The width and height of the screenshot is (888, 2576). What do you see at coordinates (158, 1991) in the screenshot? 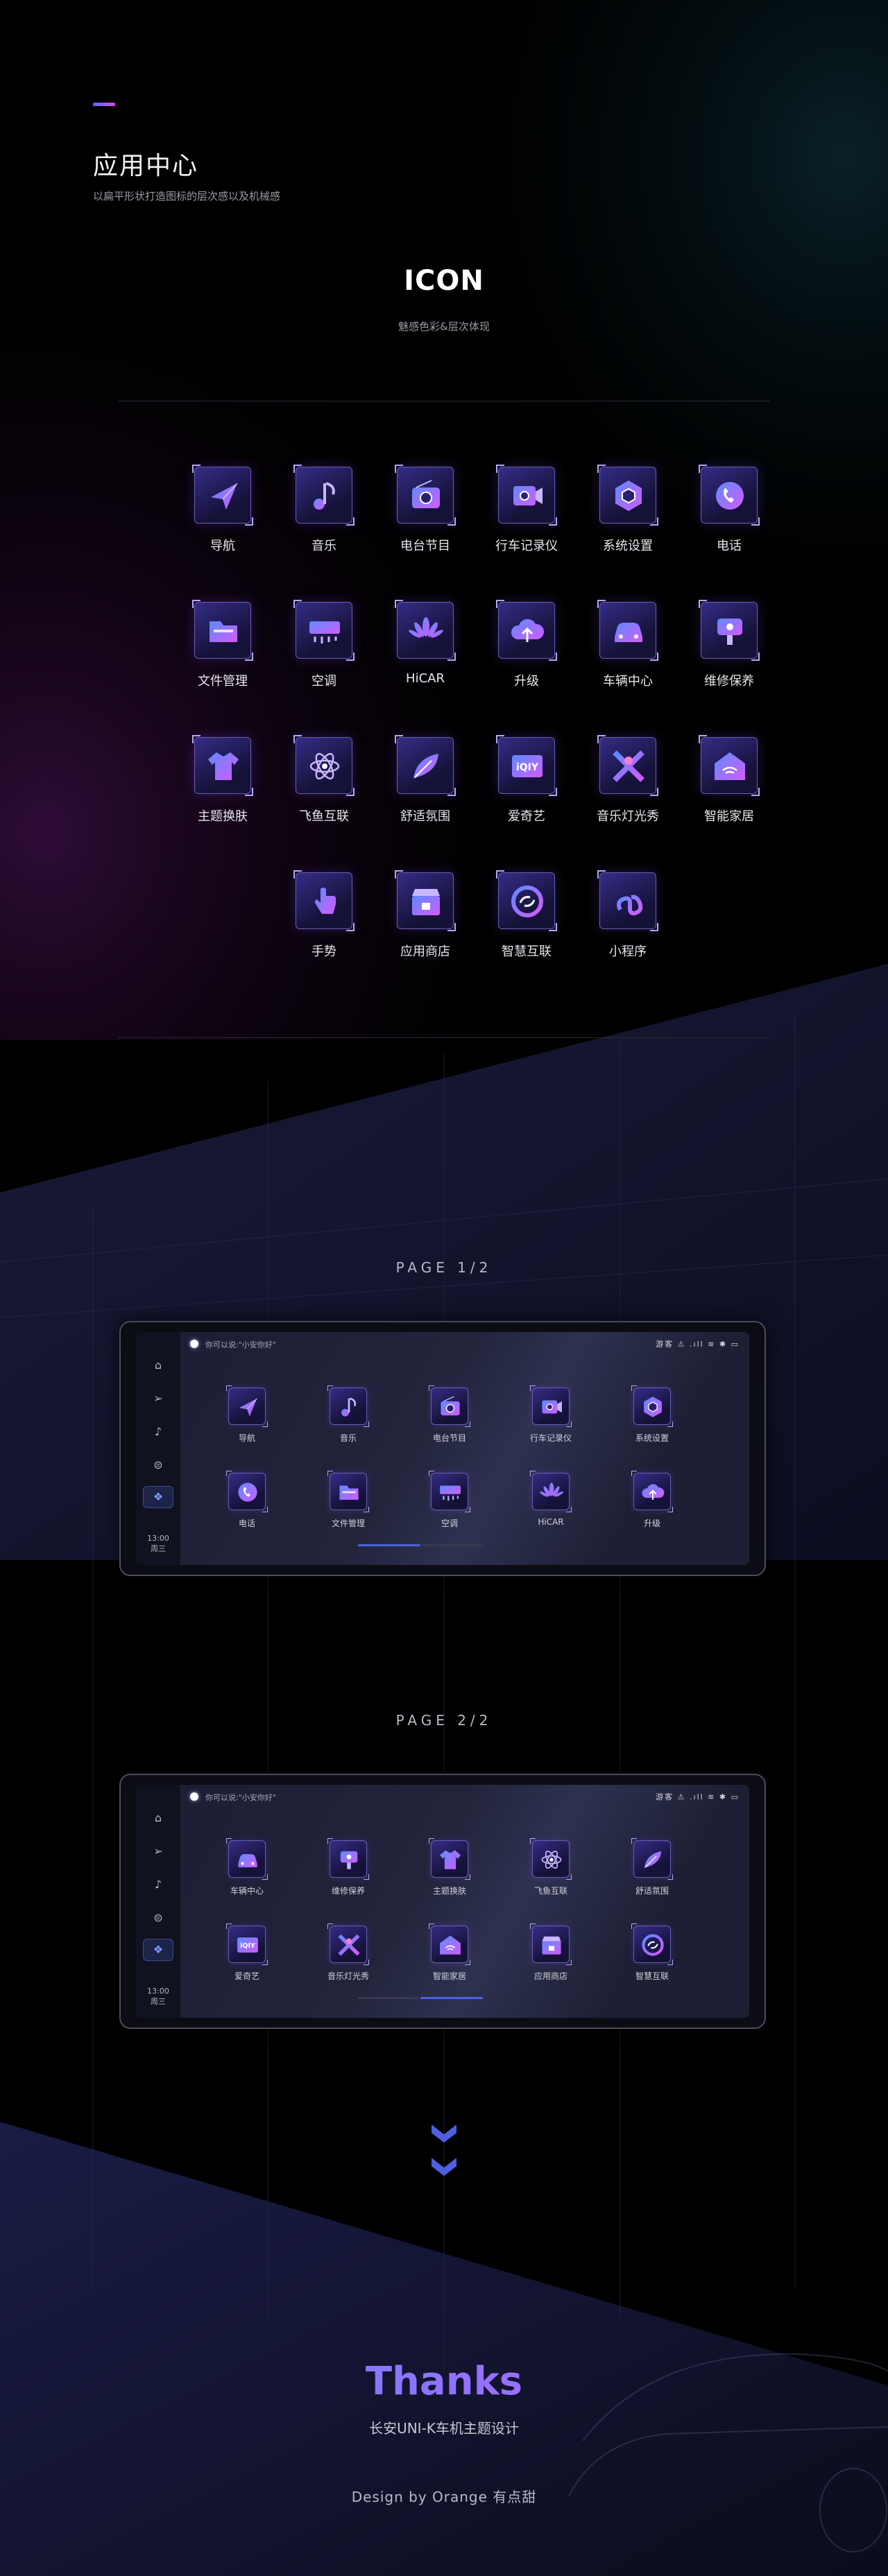
I see `clock-time: 13:00` at bounding box center [158, 1991].